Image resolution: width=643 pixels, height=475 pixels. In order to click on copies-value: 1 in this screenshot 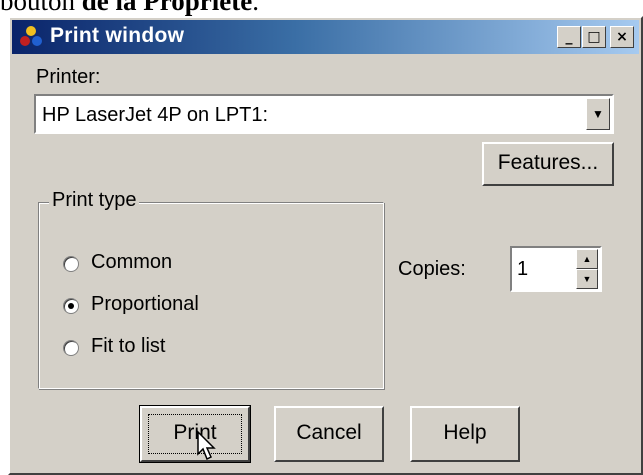, I will do `click(523, 269)`.